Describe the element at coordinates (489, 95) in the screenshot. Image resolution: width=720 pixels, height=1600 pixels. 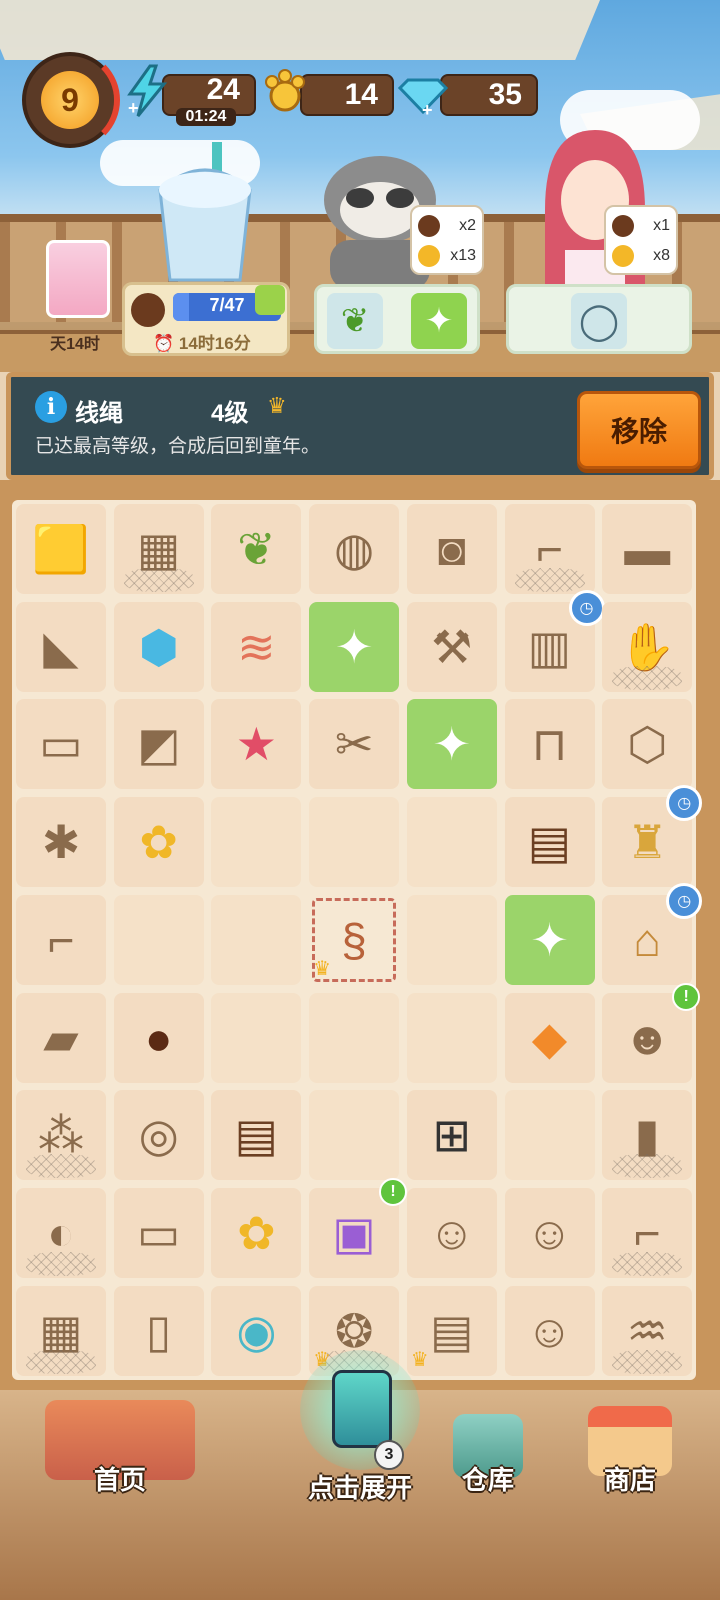
I see `gem-counter: 35` at that location.